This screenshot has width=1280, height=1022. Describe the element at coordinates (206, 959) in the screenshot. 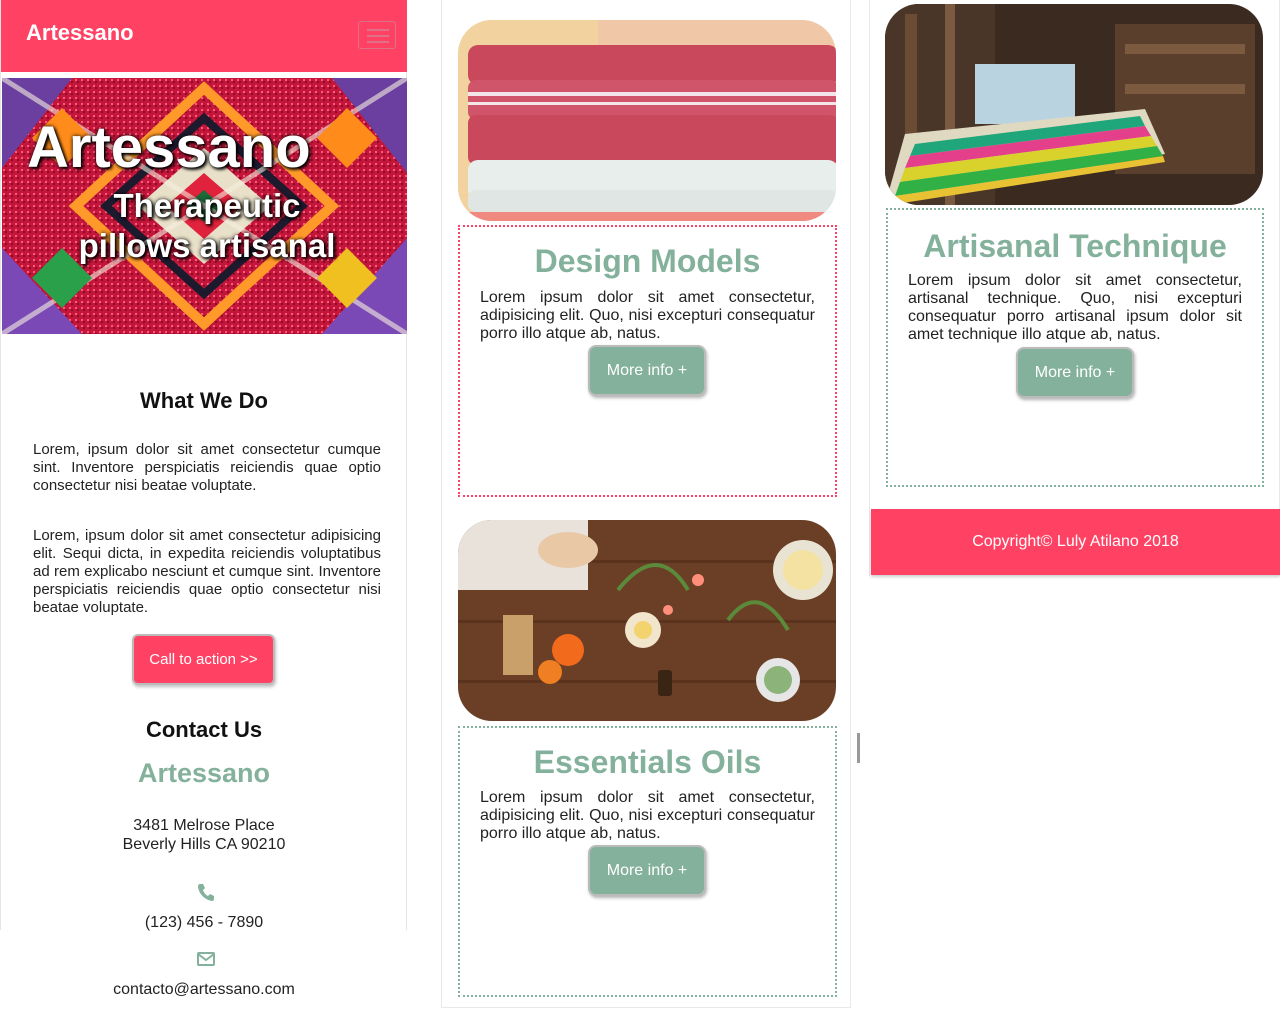

I see `envelope-icon` at that location.